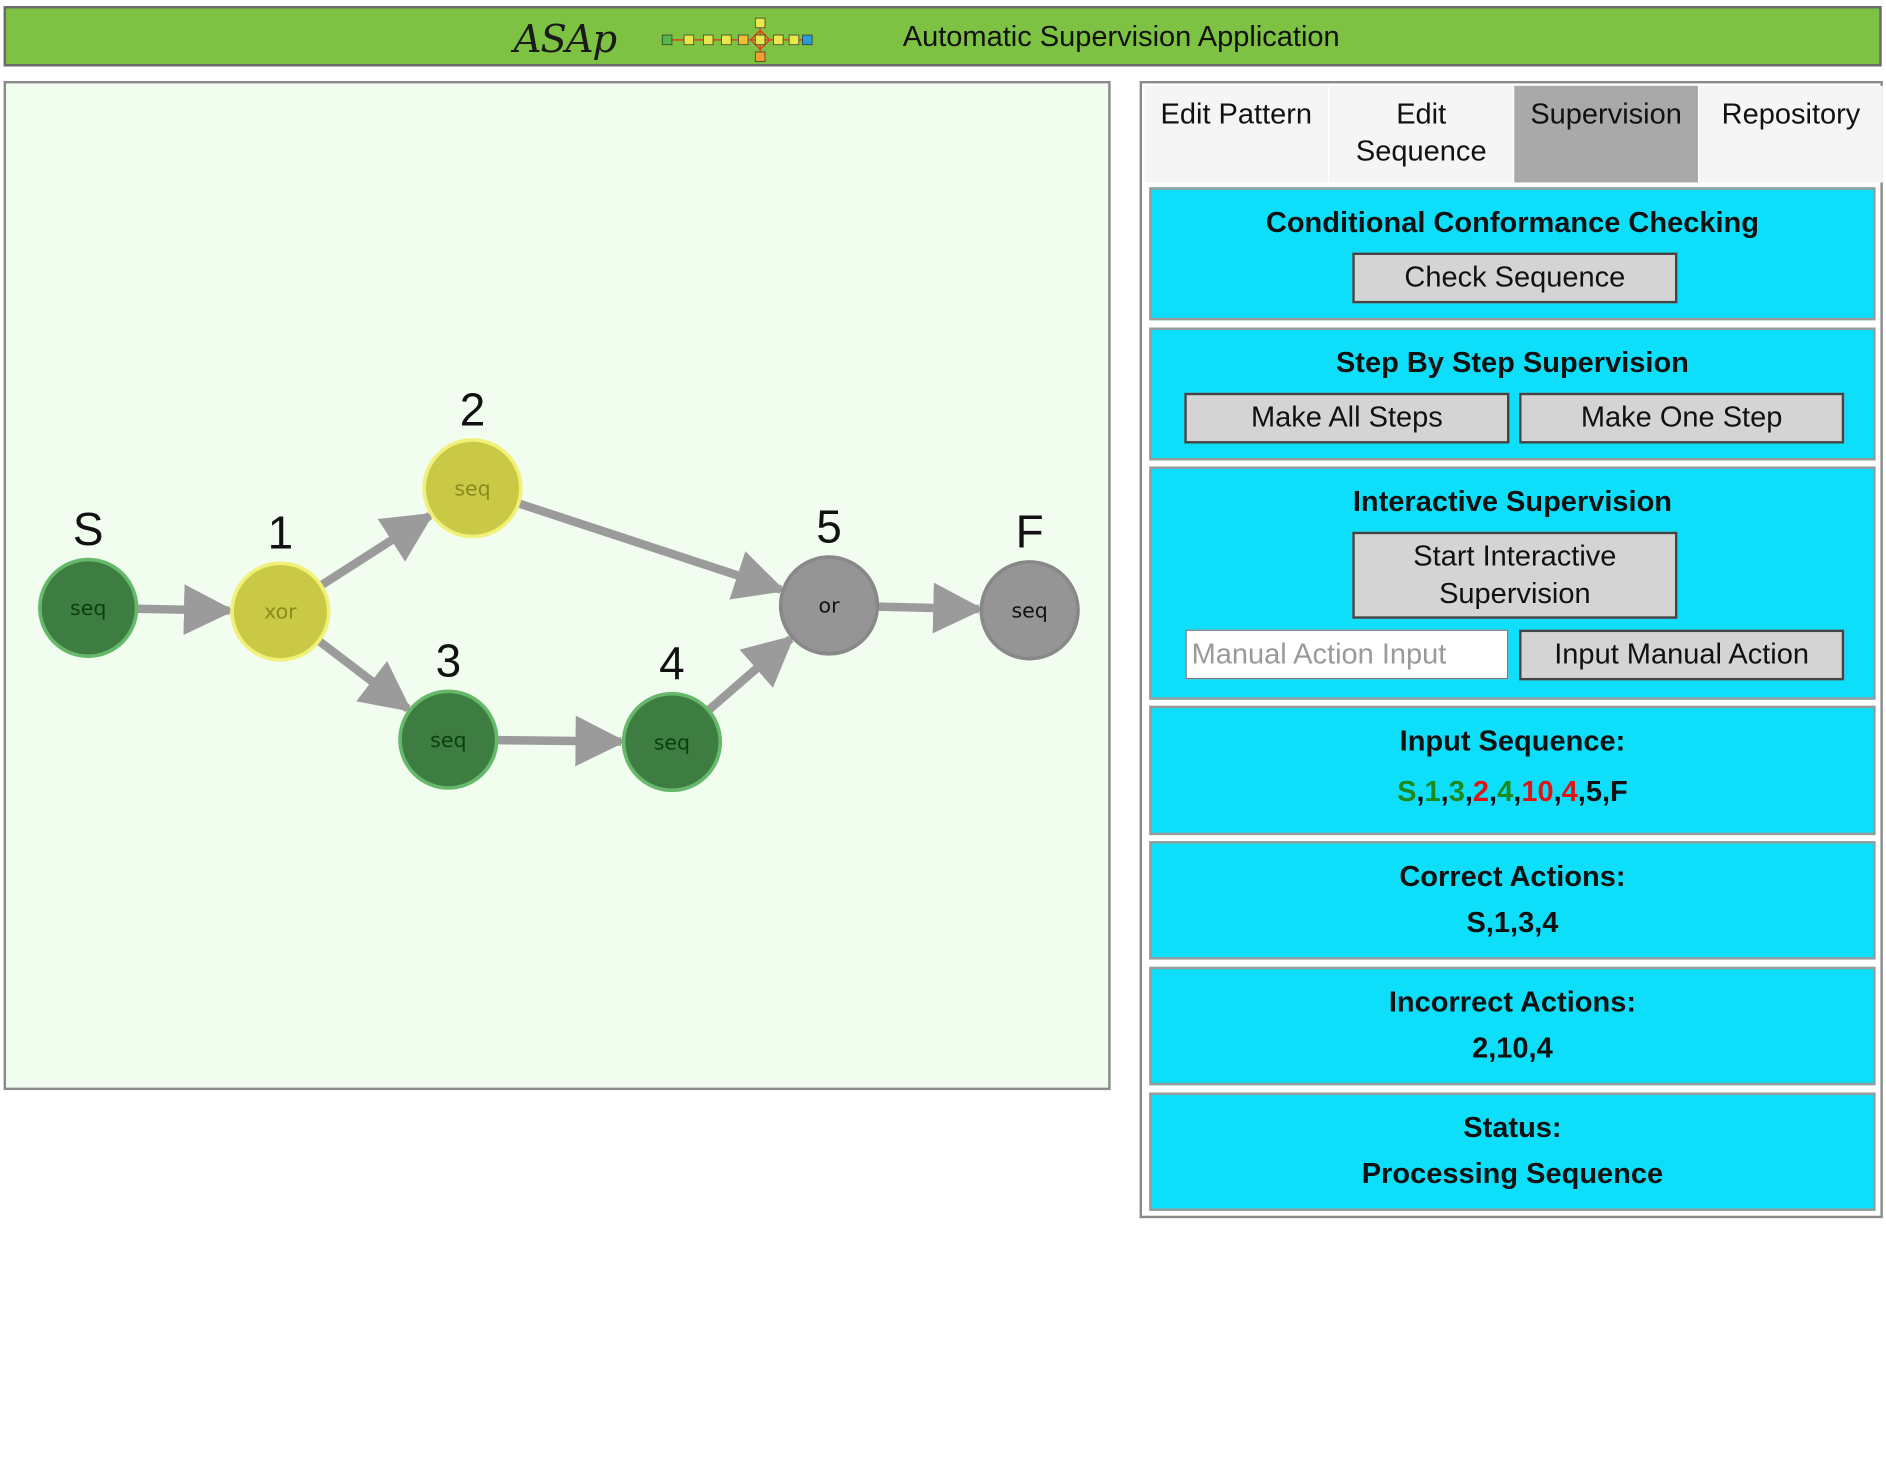 The width and height of the screenshot is (1886, 1470). I want to click on graph-node-3: seq 3, so click(448, 712).